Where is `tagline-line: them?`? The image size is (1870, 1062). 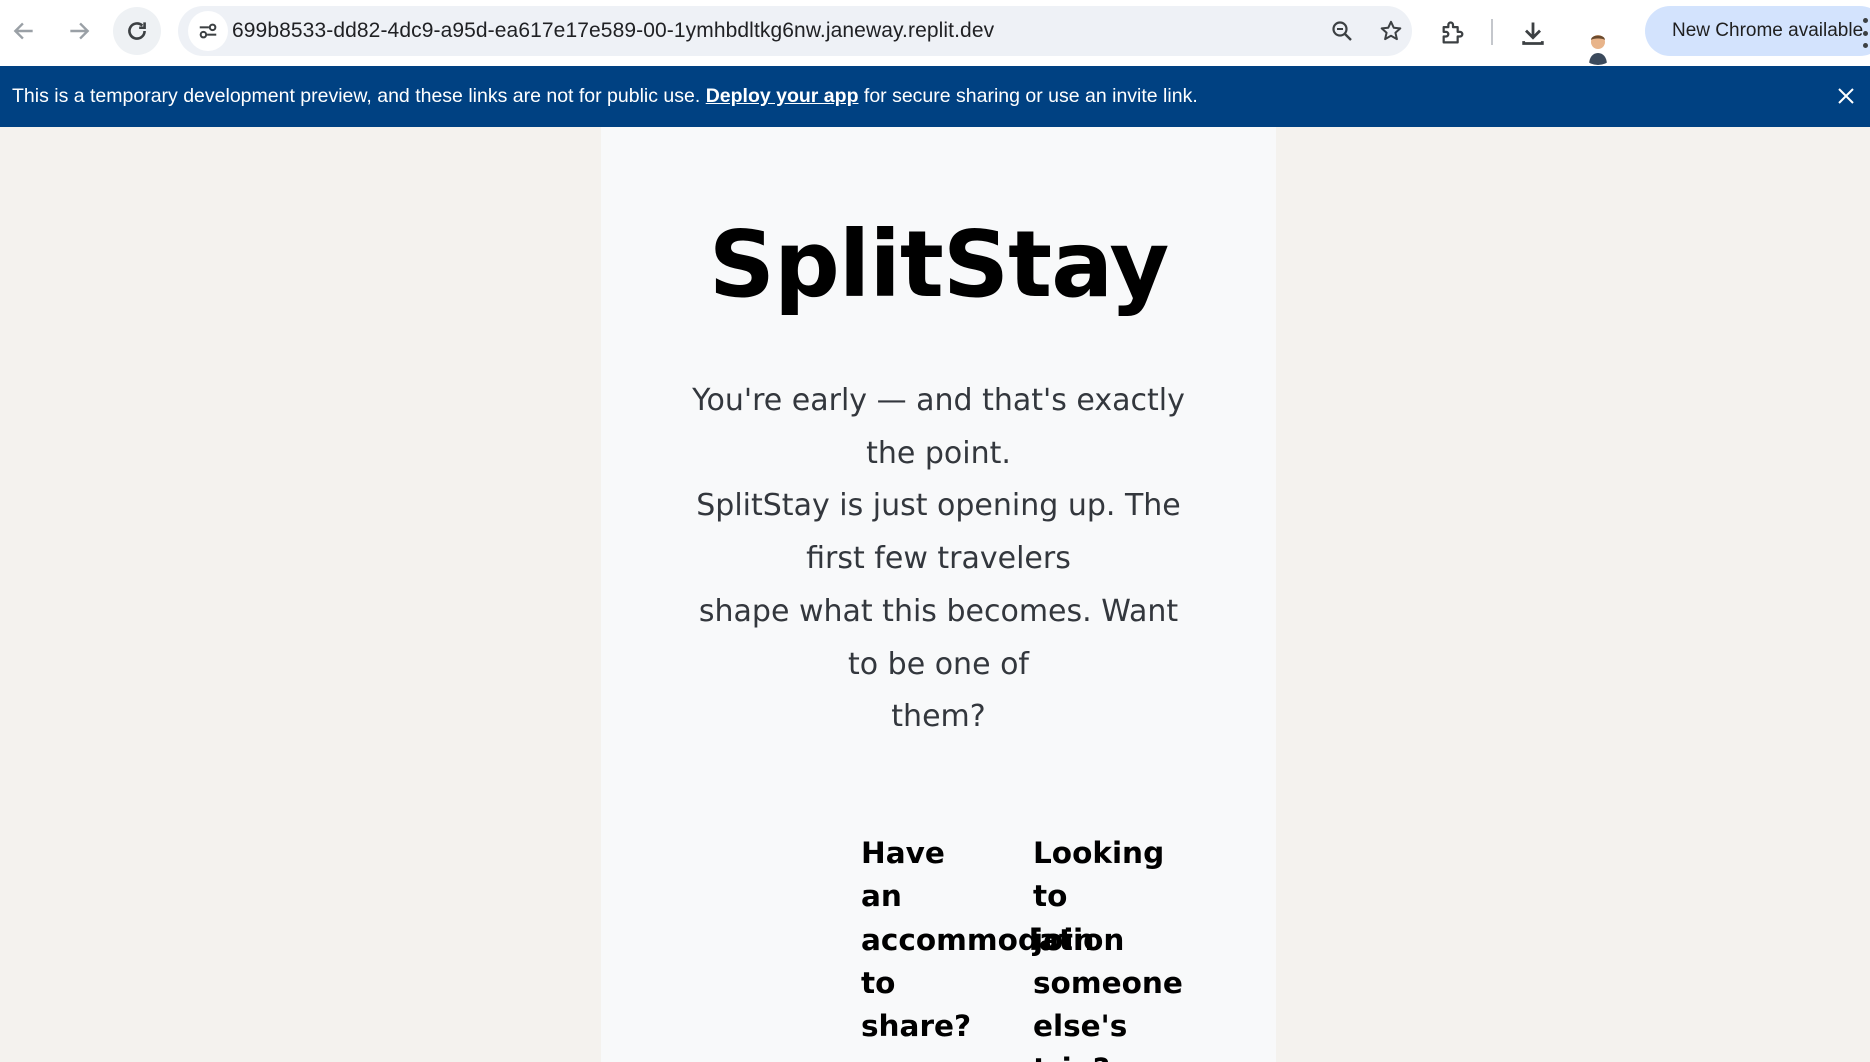
tagline-line: them? is located at coordinates (938, 717).